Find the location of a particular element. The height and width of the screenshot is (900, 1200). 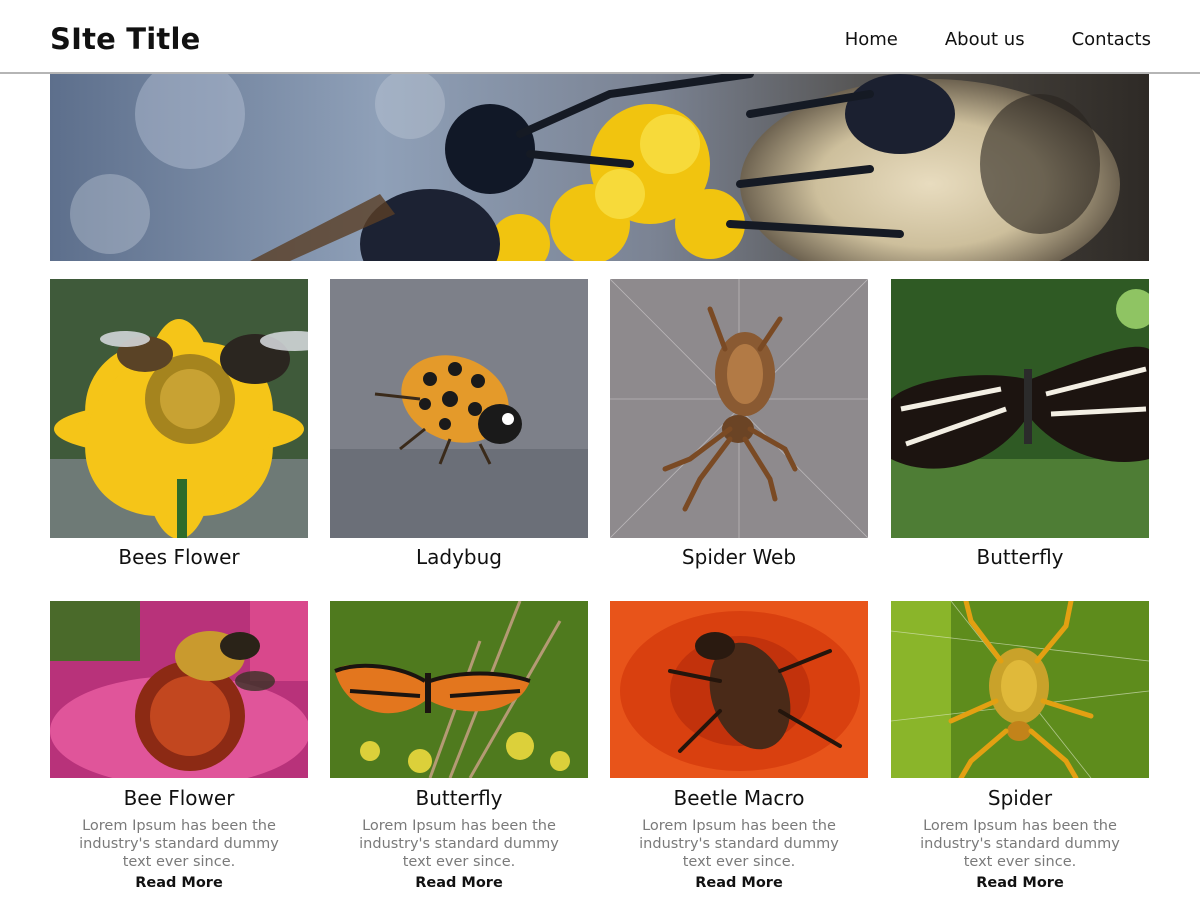

card-title: Bee Flower is located at coordinates (179, 798).